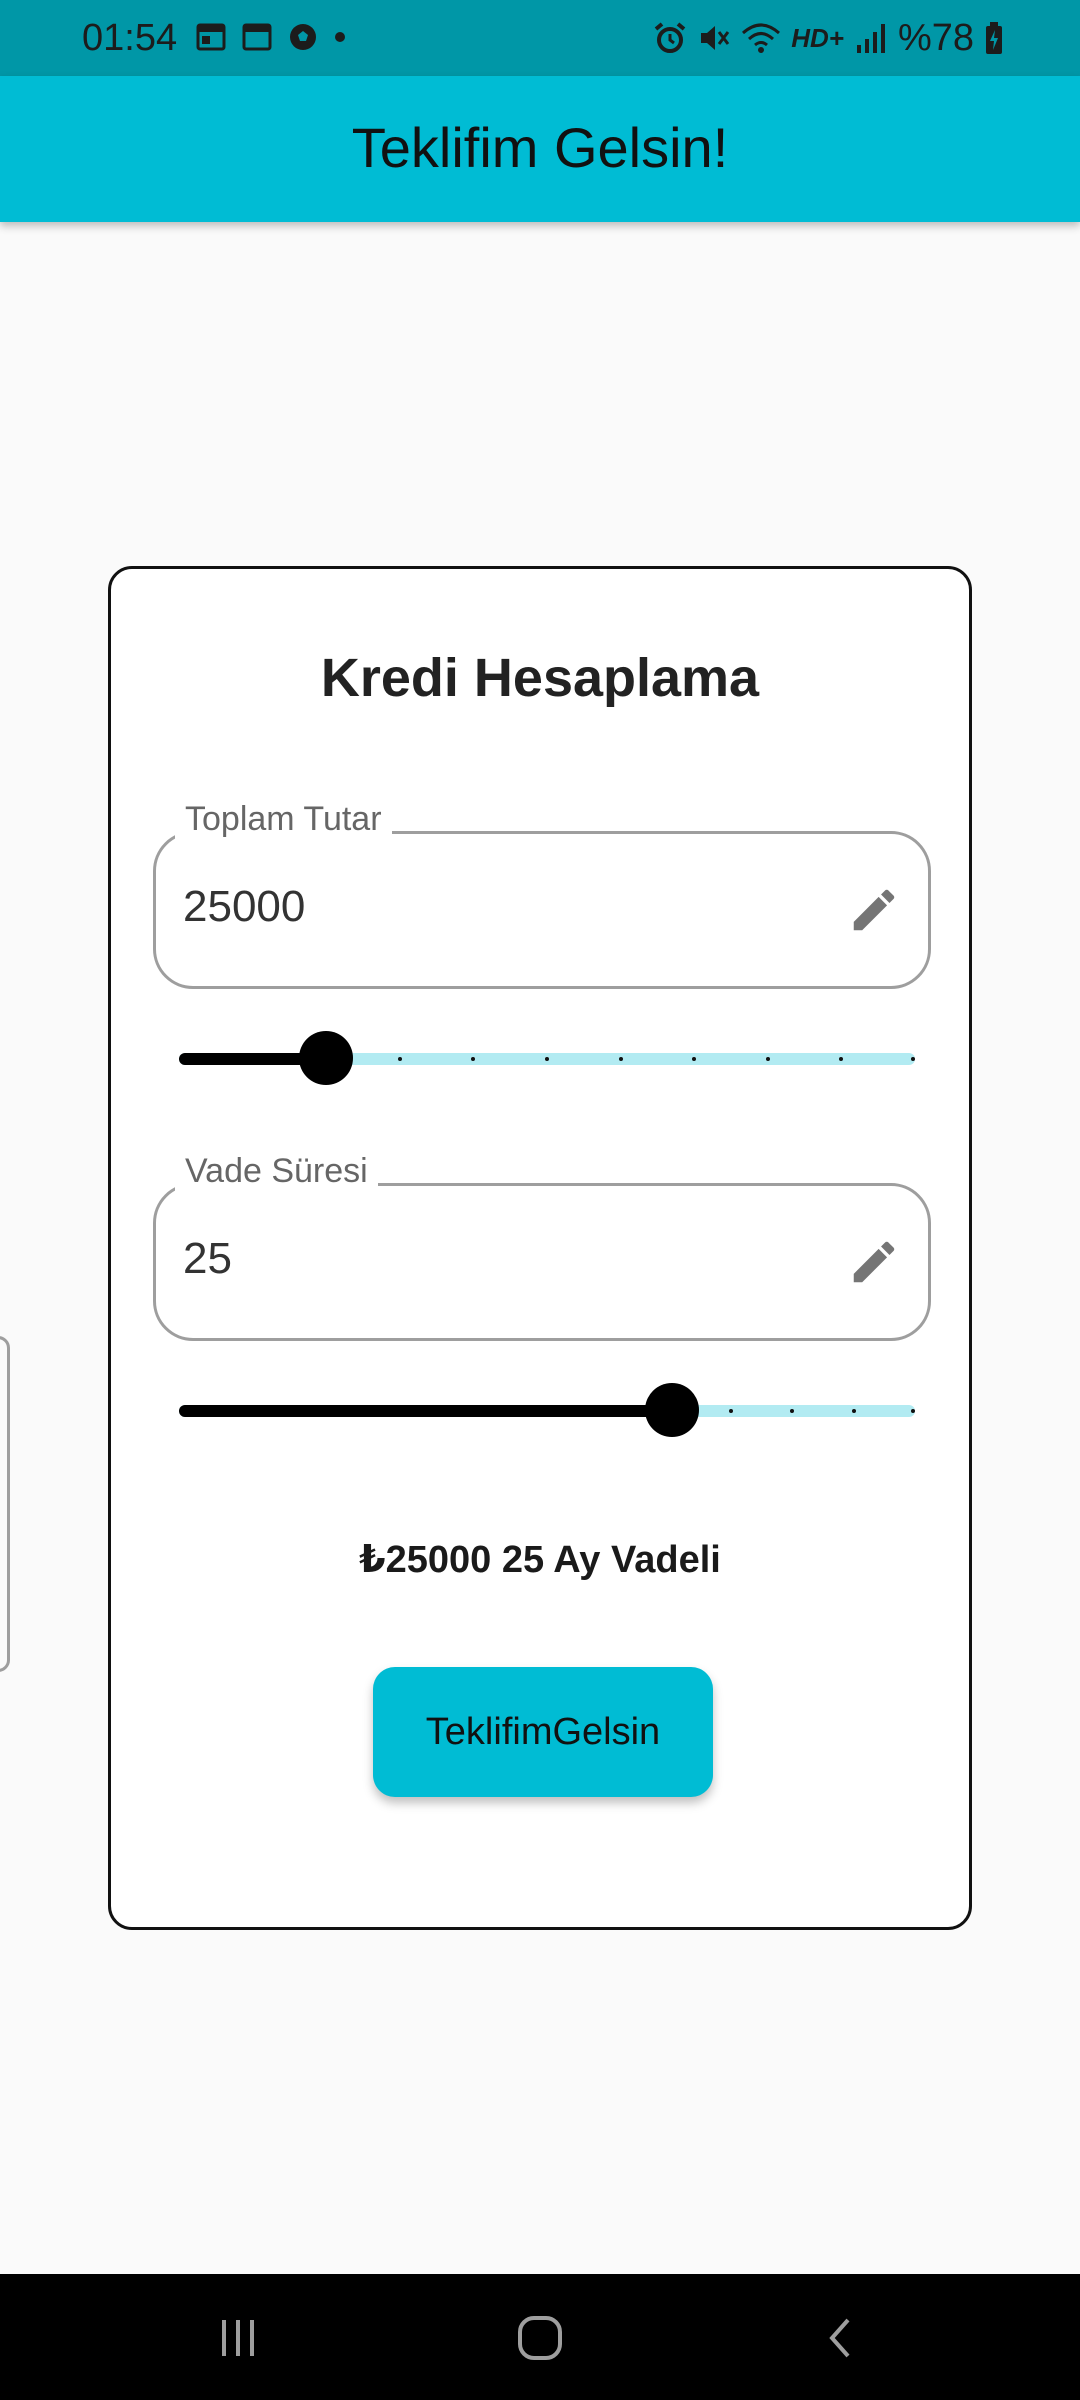 The width and height of the screenshot is (1080, 2400). I want to click on home-icon, so click(540, 2338).